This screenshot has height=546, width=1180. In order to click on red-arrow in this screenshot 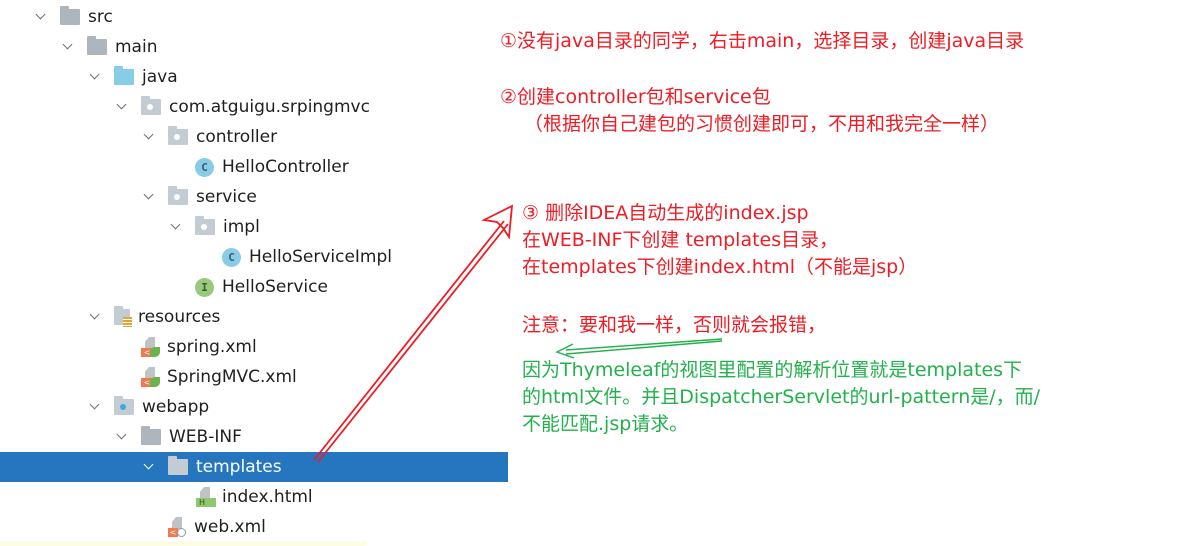, I will do `click(413, 333)`.